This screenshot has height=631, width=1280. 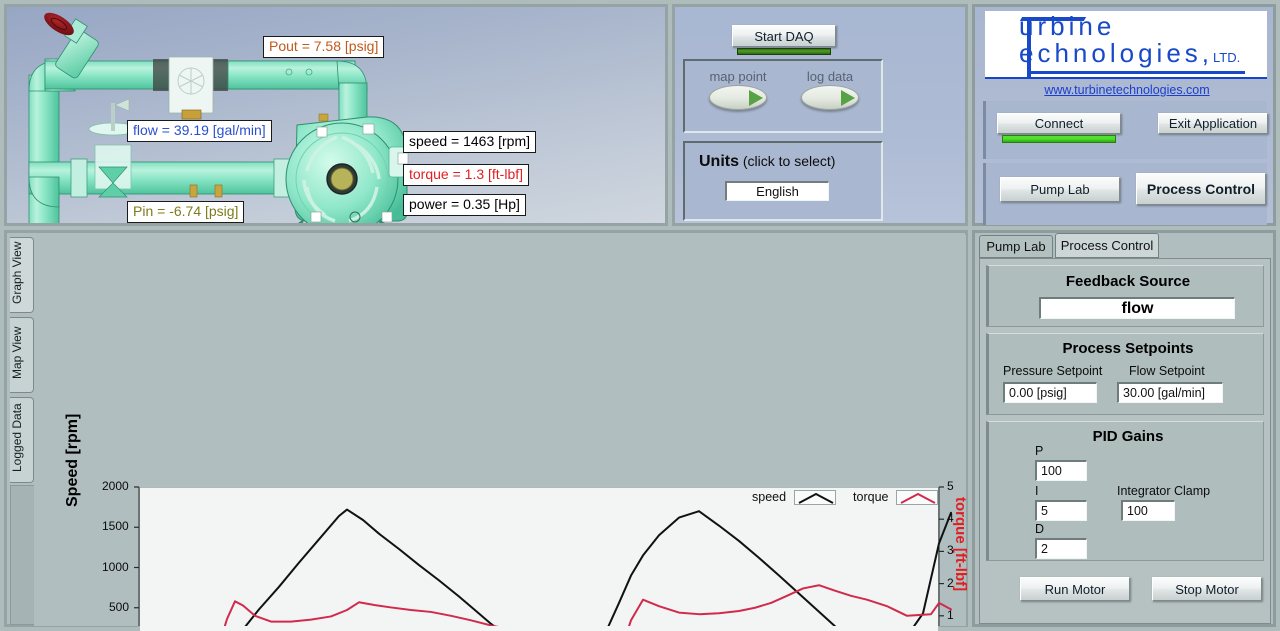 What do you see at coordinates (22, 440) in the screenshot?
I see `sidebar-tab-logged-data: Logged Data` at bounding box center [22, 440].